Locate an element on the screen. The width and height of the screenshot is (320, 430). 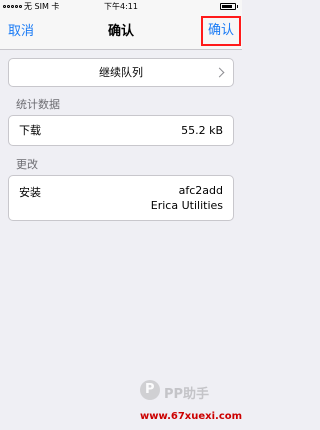
install-label: 安装 is located at coordinates (30, 192).